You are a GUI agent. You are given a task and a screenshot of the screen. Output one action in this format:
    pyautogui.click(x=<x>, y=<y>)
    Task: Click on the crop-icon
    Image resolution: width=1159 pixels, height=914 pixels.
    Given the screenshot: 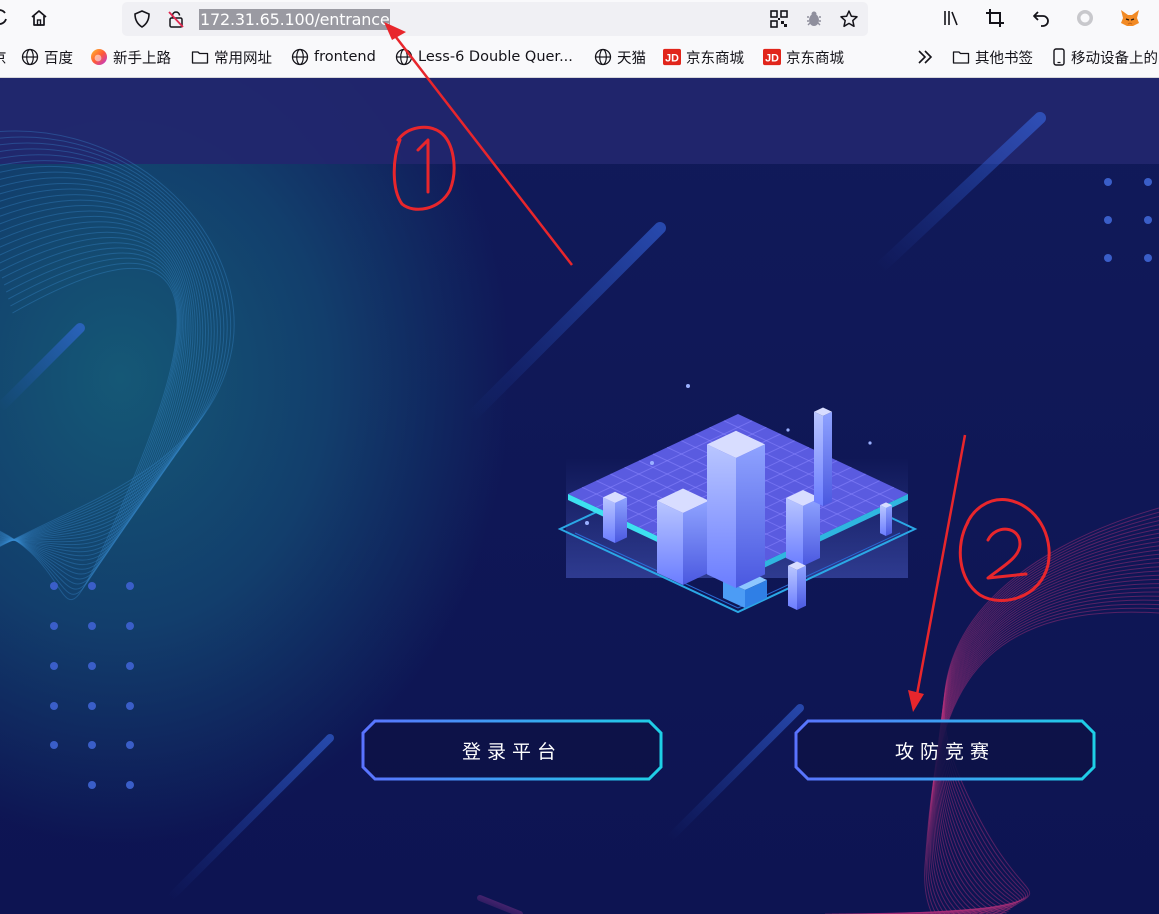 What is the action you would take?
    pyautogui.click(x=995, y=18)
    